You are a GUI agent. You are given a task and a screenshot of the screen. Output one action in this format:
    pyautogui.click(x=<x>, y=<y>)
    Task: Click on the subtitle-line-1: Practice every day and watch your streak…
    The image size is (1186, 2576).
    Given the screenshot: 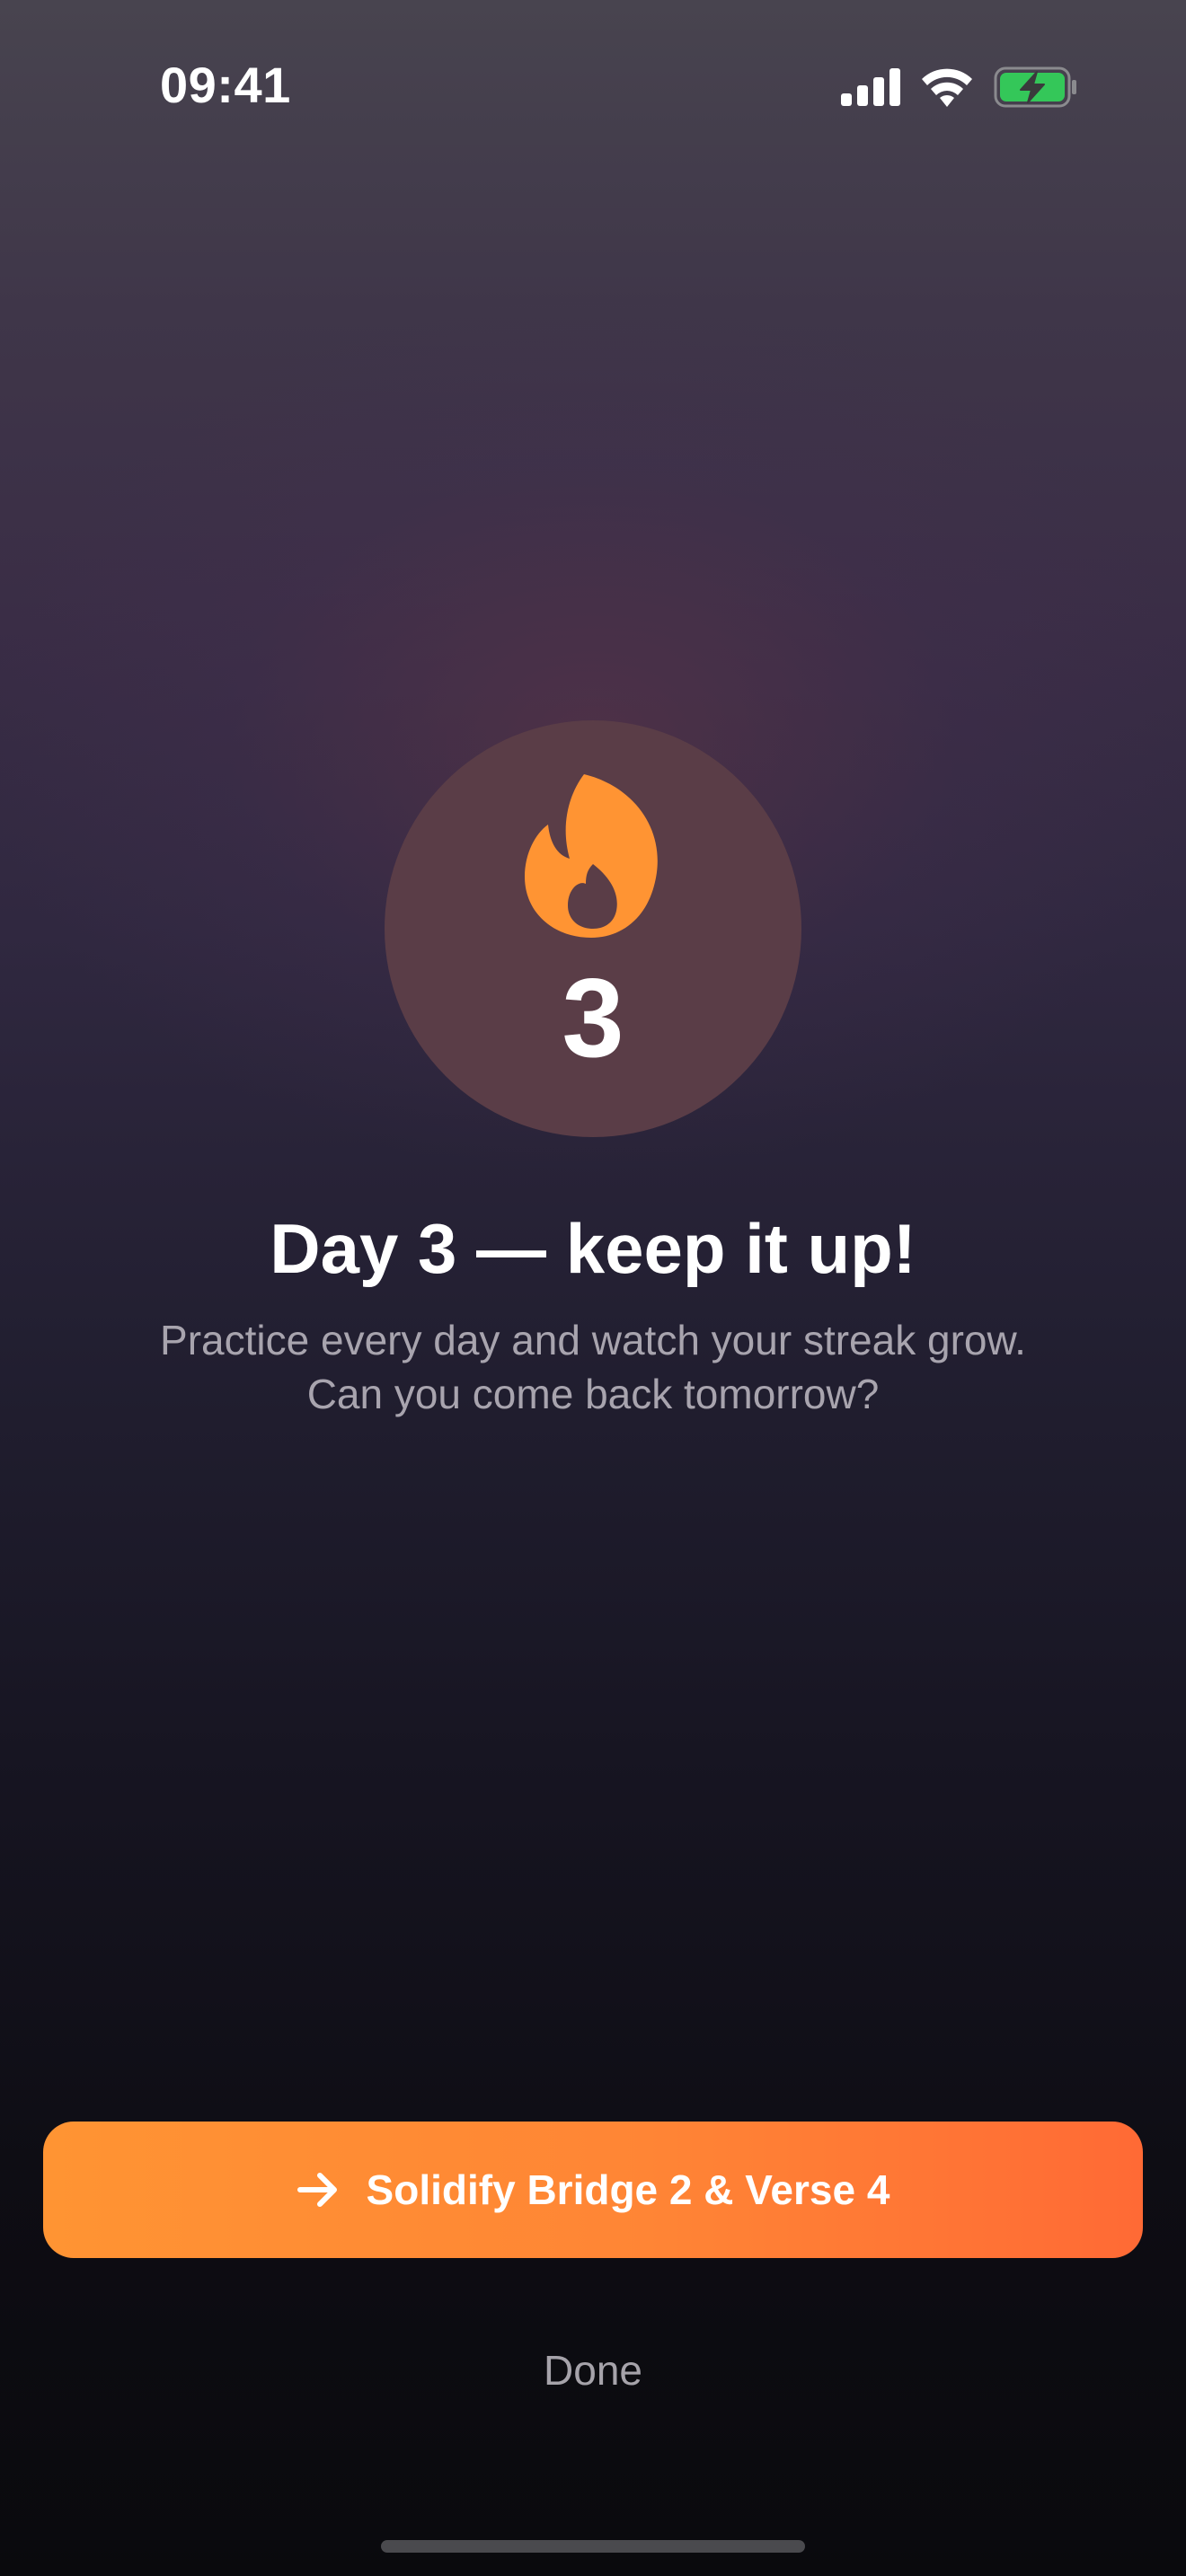 What is the action you would take?
    pyautogui.click(x=593, y=1340)
    